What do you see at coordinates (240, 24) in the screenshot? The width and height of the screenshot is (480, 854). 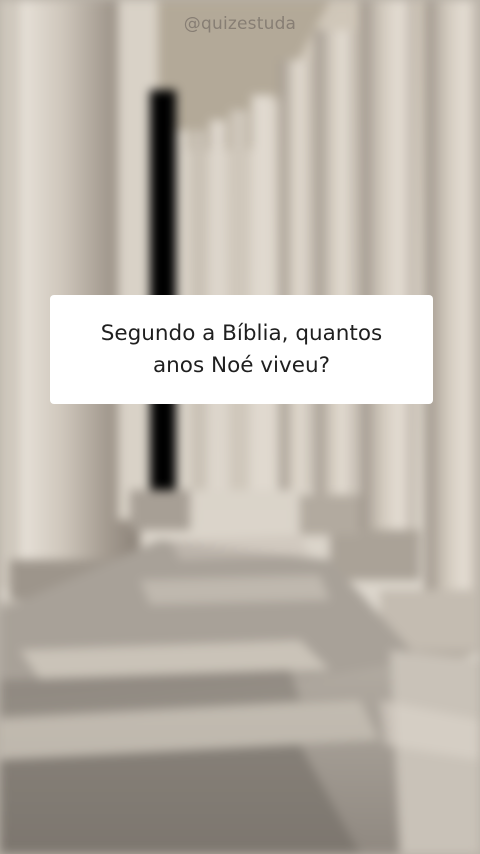 I see `watermark-handle: @quizestuda` at bounding box center [240, 24].